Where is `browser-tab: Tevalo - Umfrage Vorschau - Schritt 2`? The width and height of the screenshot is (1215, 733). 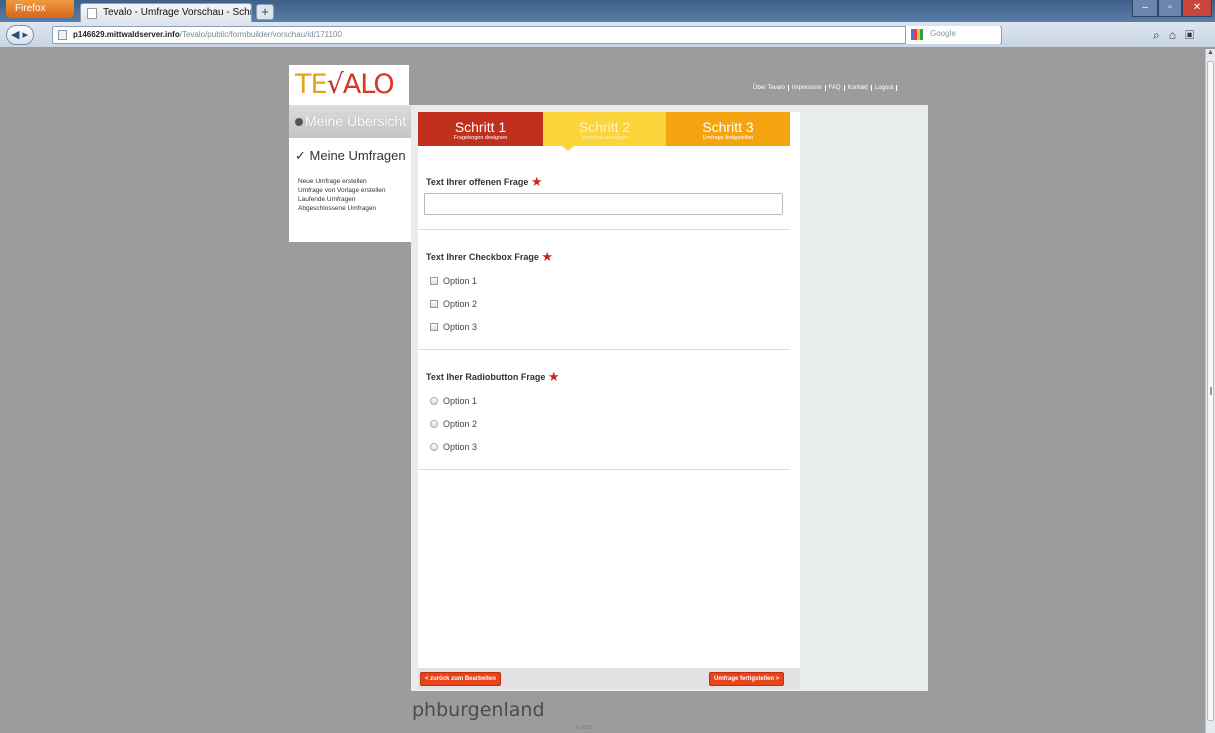 browser-tab: Tevalo - Umfrage Vorschau - Schritt 2 is located at coordinates (166, 12).